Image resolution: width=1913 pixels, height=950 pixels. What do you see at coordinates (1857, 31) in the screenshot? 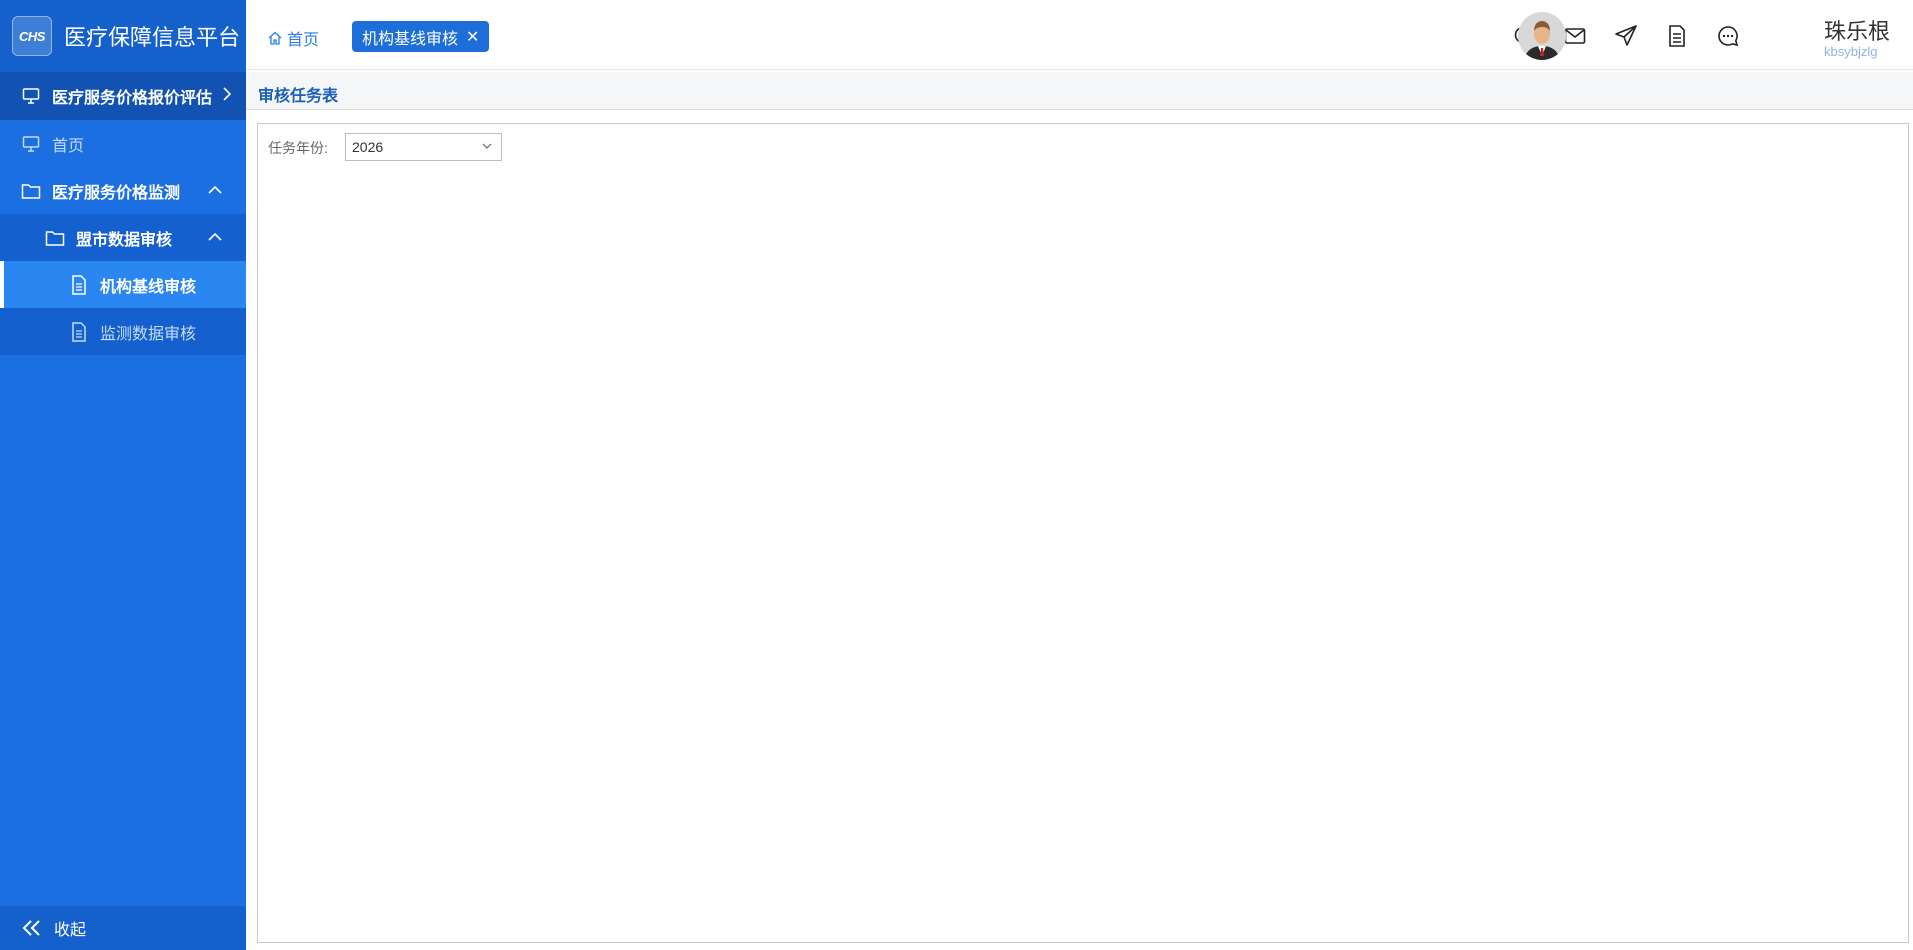
I see `user-name: 珠乐根` at bounding box center [1857, 31].